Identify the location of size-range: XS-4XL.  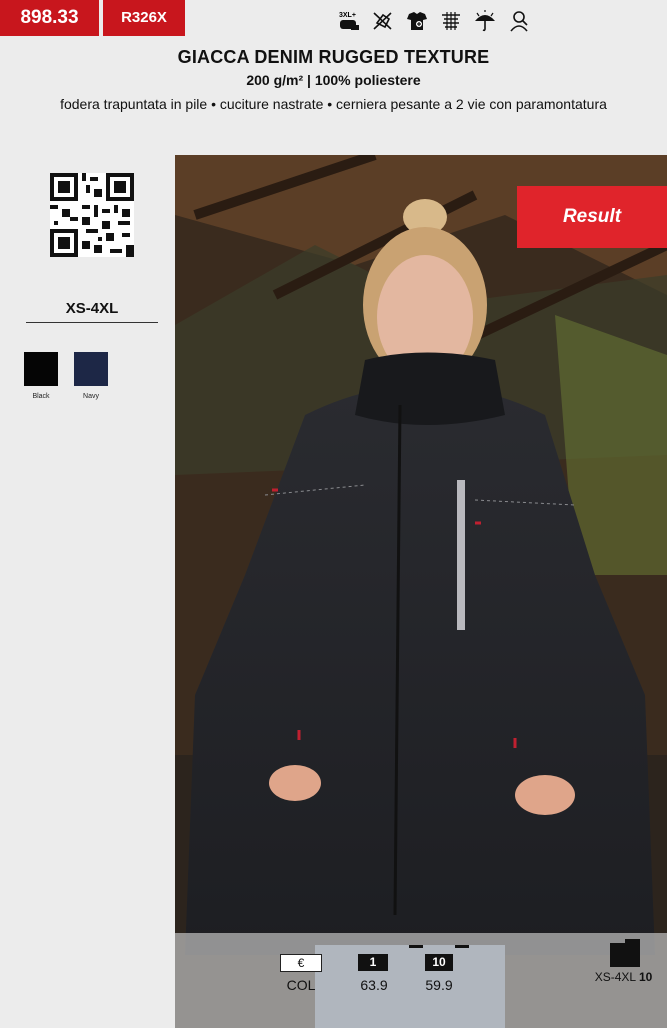
(92, 308).